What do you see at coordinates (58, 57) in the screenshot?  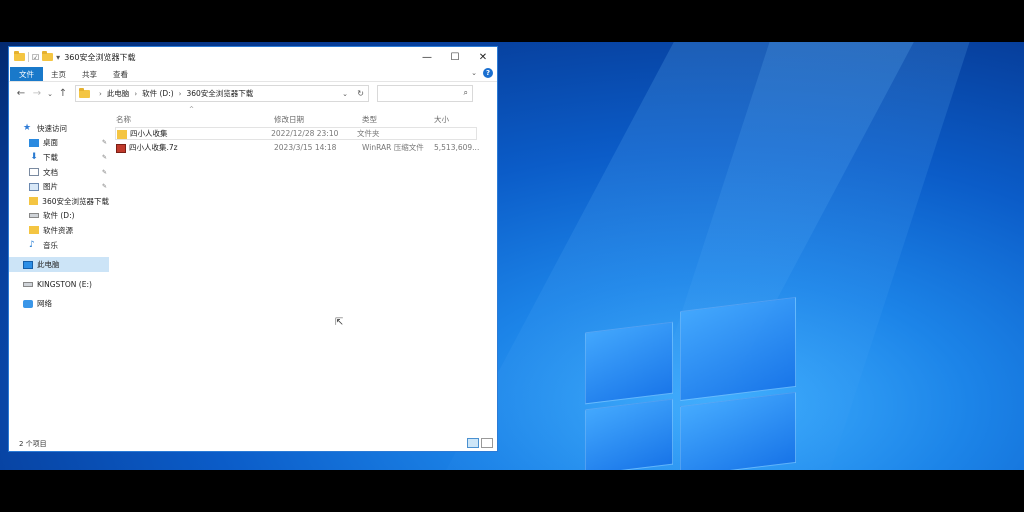 I see `customize-toolbar-icon: ▾` at bounding box center [58, 57].